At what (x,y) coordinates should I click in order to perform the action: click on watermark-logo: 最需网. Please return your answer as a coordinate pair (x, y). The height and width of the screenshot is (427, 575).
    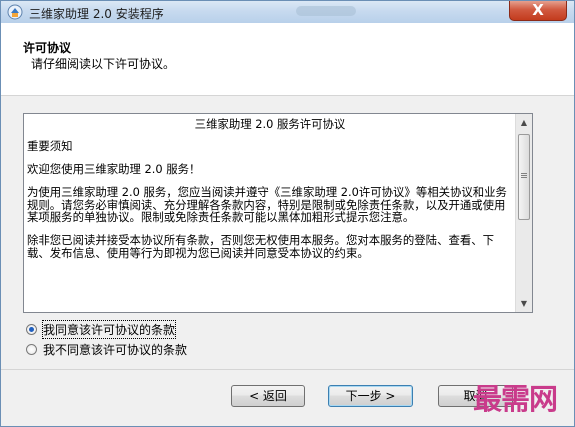
    Looking at the image, I should click on (515, 399).